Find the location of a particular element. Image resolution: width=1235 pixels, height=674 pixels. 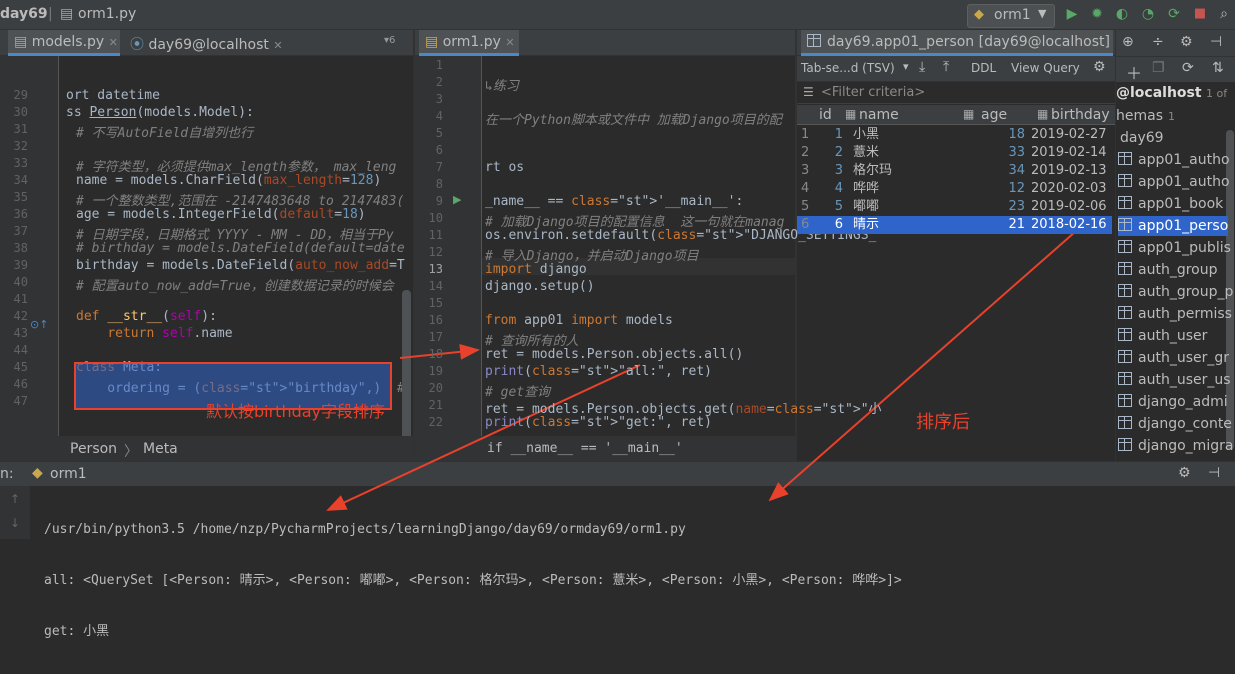

code-line: print(class="st">"get:", ret) is located at coordinates (598, 422).